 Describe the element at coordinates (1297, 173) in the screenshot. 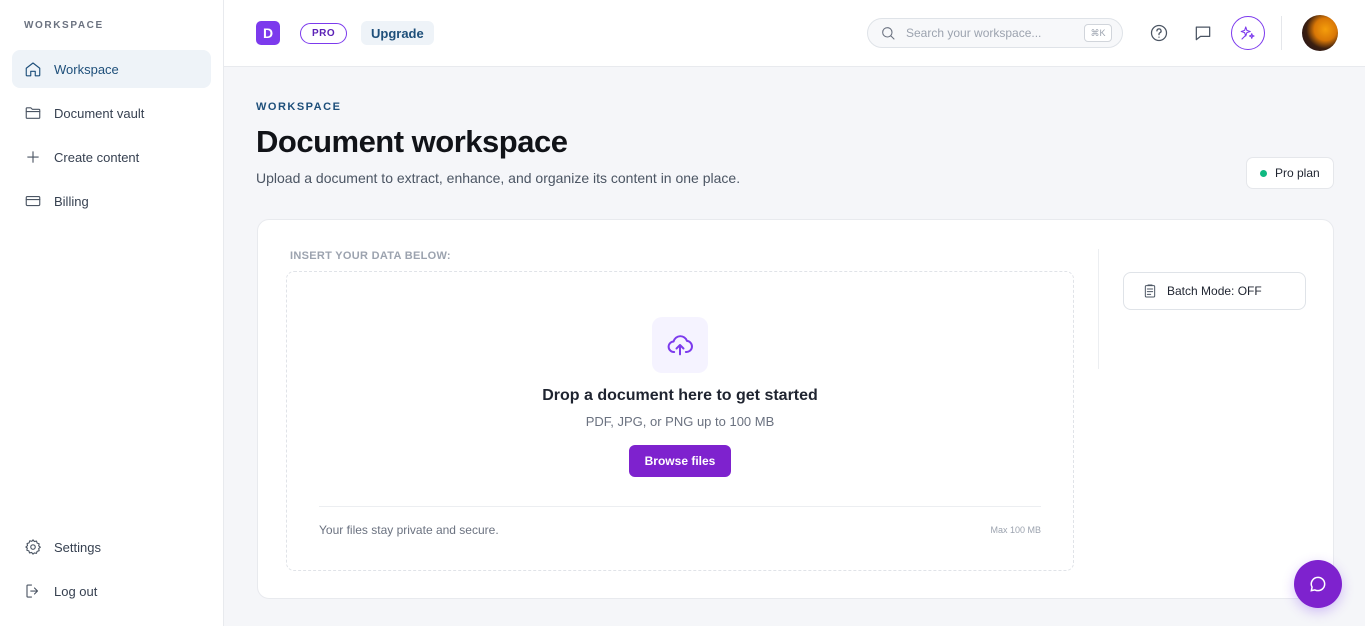

I see `plan-label: Pro plan` at that location.